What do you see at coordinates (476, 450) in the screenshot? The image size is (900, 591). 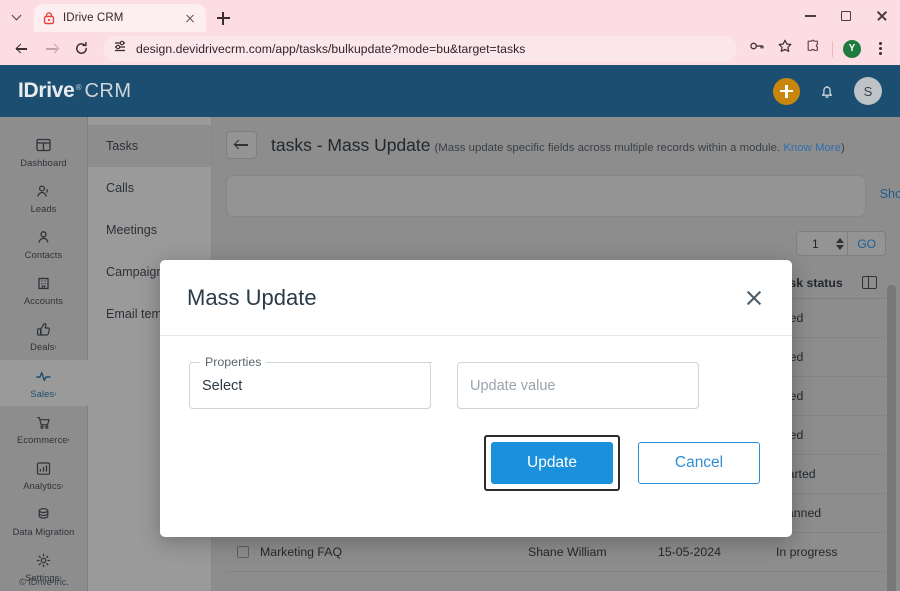 I see `dialog-actions: Update Cancel` at bounding box center [476, 450].